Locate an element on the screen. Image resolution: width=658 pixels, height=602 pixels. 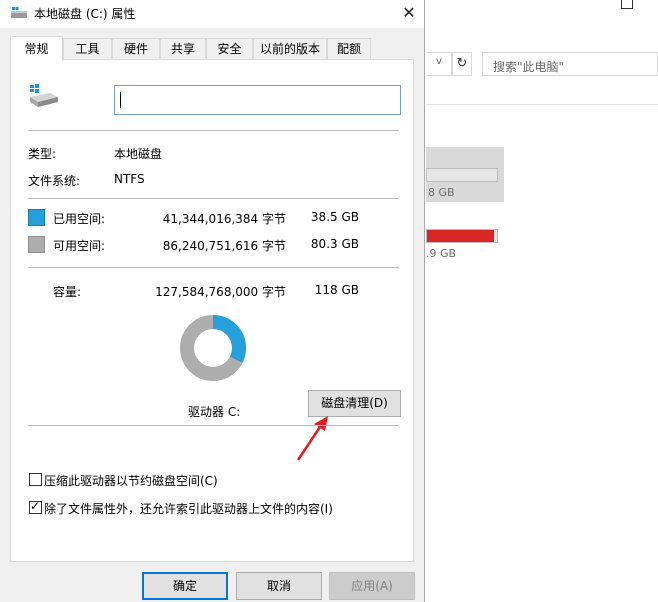
type-value: 本地磁盘 is located at coordinates (138, 154).